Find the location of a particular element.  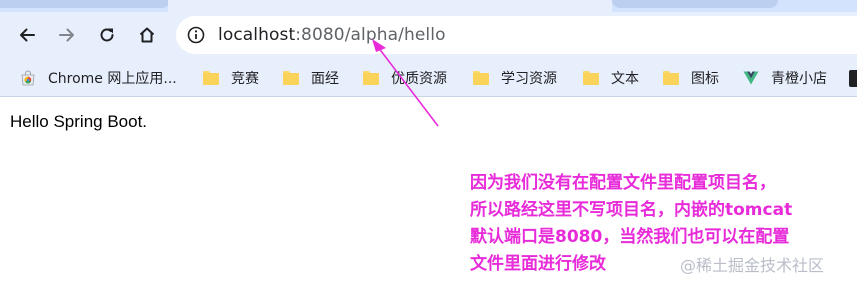

home-button is located at coordinates (147, 35).